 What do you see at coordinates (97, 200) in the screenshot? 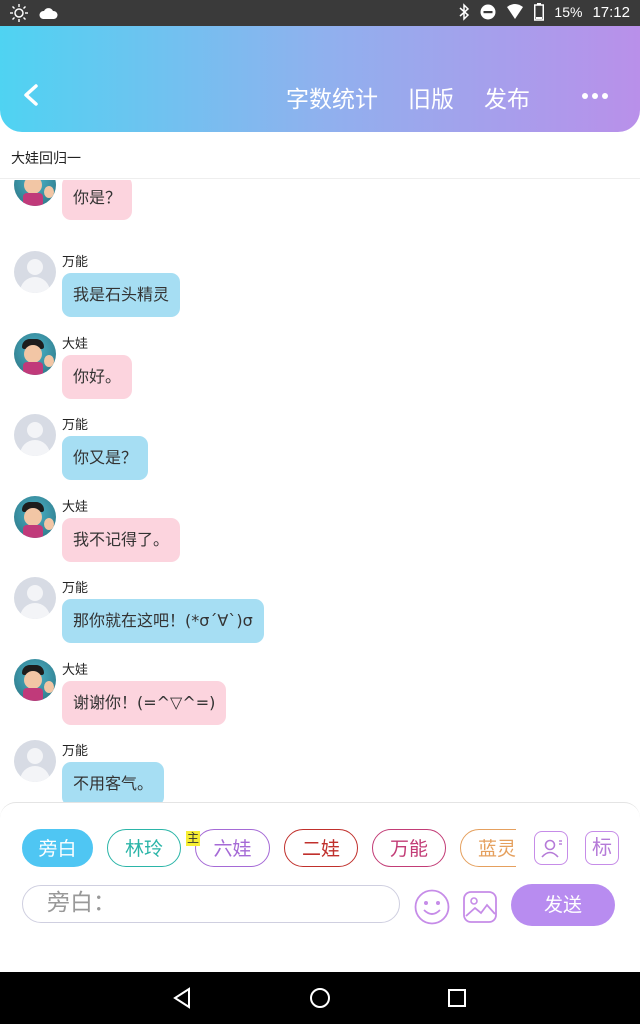
I see `message-bubble: 你是？` at bounding box center [97, 200].